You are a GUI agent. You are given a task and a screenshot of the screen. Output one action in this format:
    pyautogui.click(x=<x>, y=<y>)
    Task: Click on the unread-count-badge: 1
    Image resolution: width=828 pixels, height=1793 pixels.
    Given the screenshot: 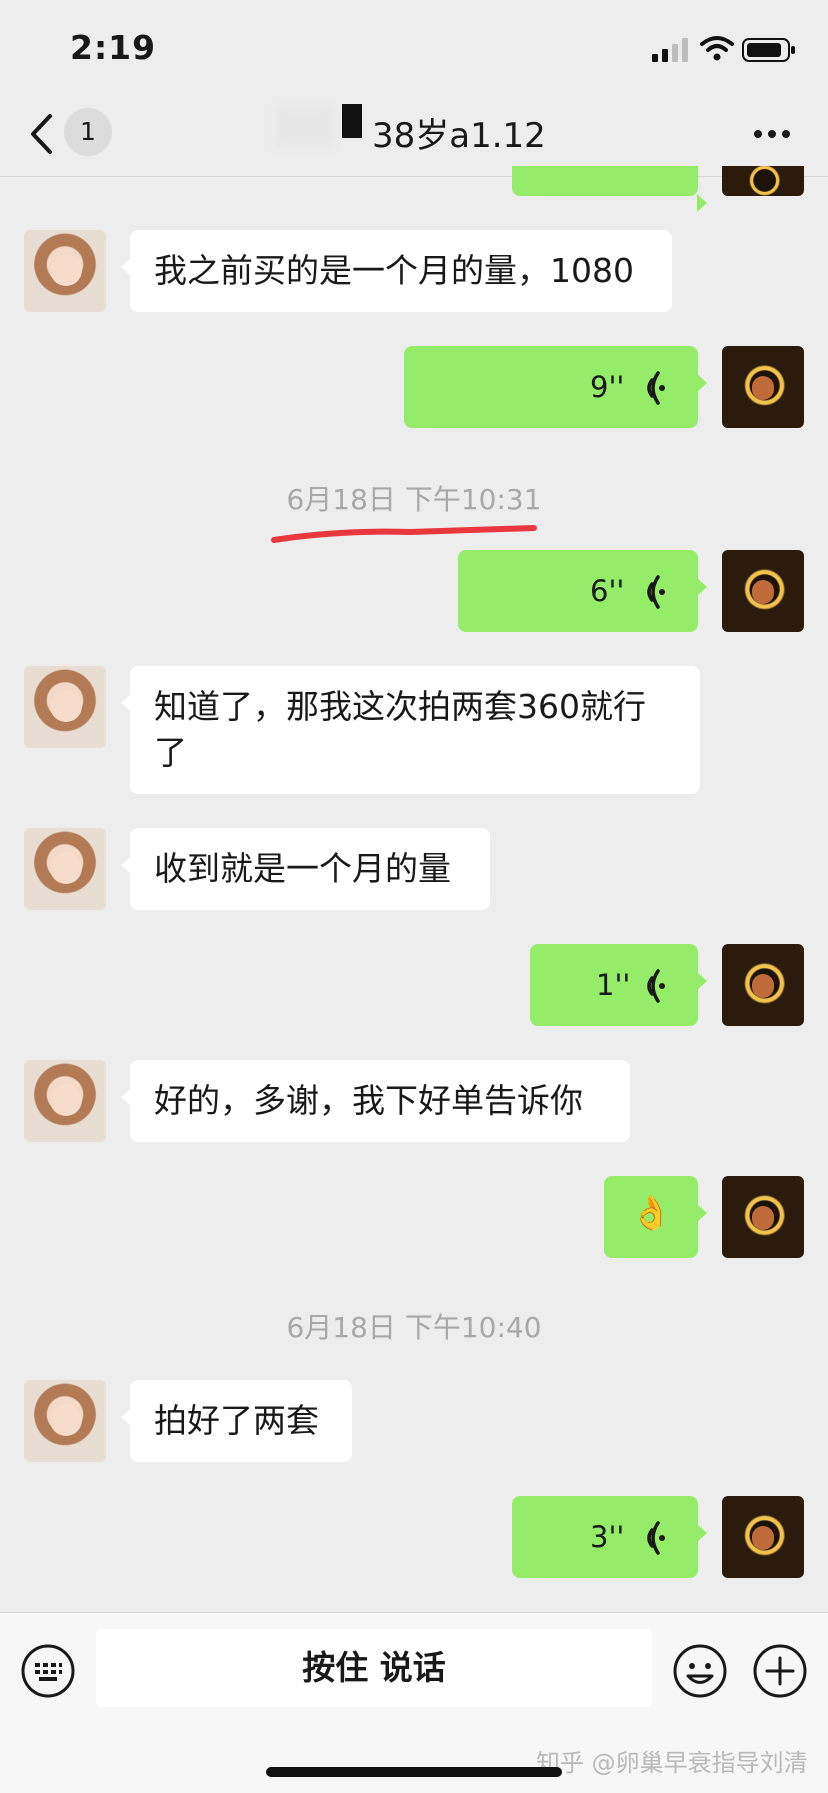 What is the action you would take?
    pyautogui.click(x=88, y=132)
    